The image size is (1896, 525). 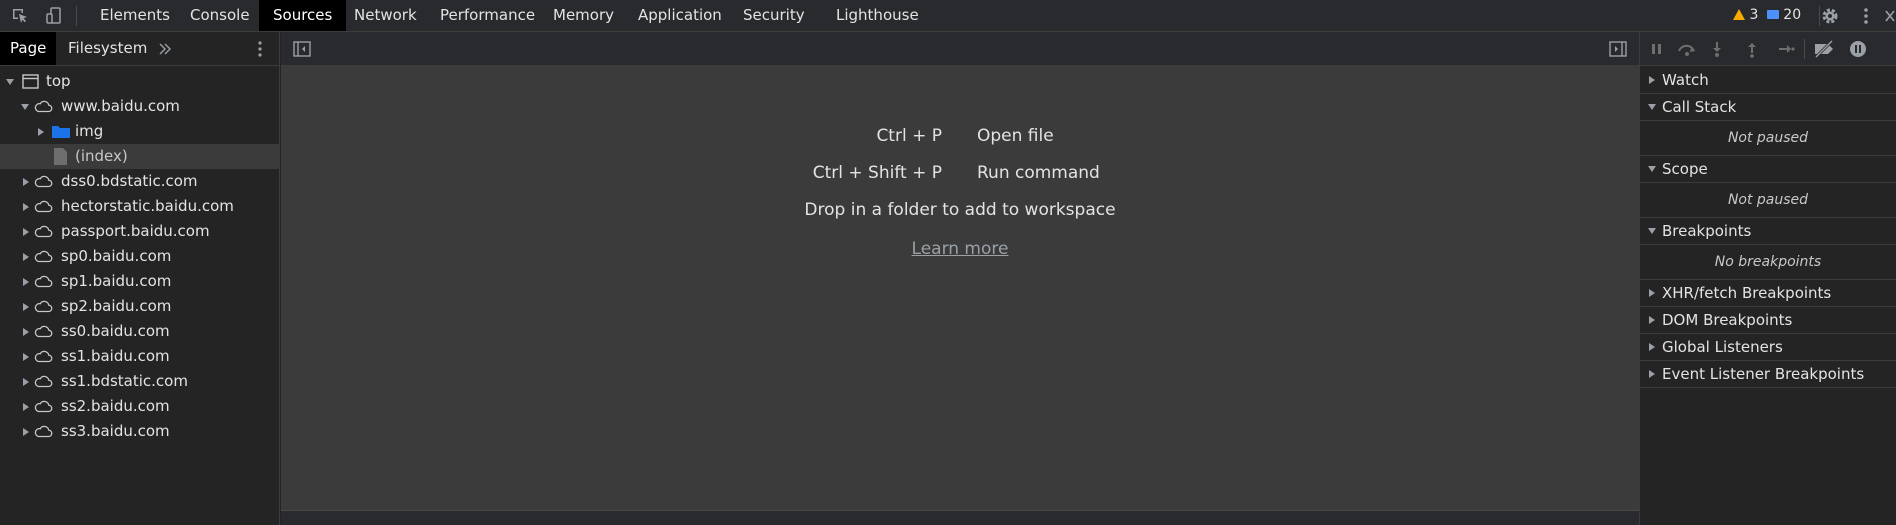 I want to click on step-icon, so click(x=1786, y=49).